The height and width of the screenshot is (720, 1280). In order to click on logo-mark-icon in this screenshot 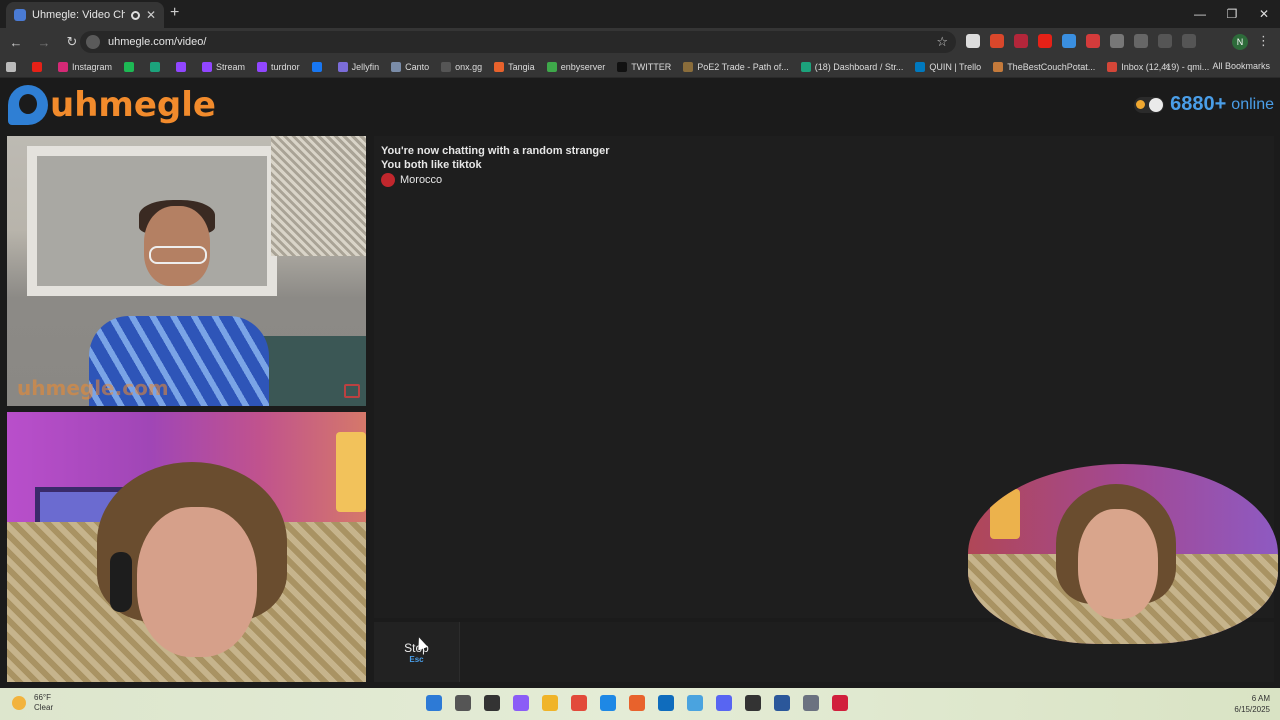, I will do `click(28, 105)`.